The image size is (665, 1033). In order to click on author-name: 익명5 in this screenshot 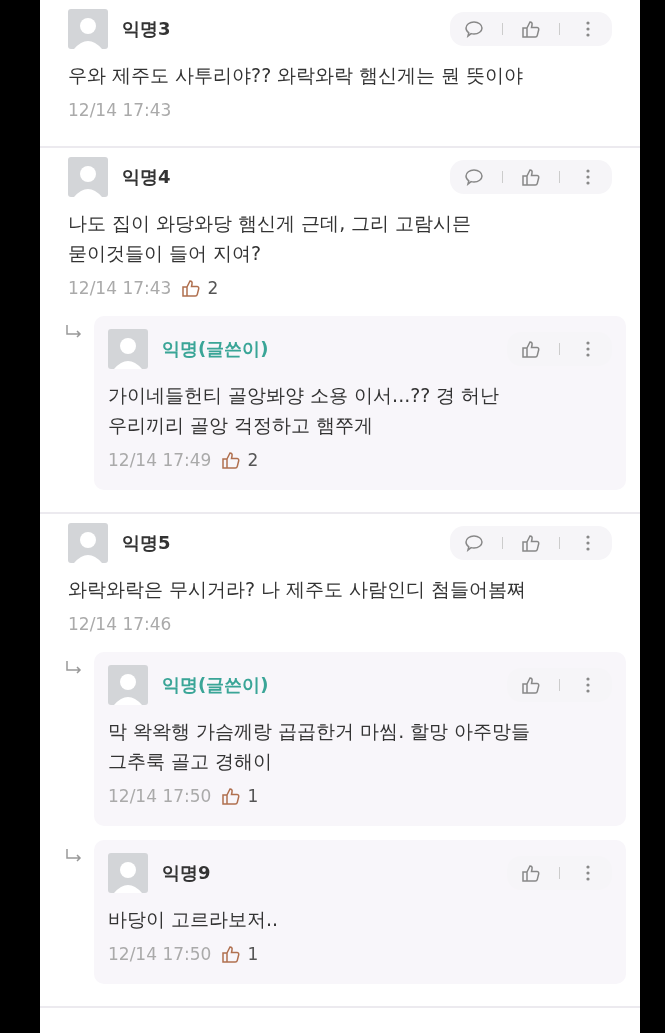, I will do `click(147, 543)`.